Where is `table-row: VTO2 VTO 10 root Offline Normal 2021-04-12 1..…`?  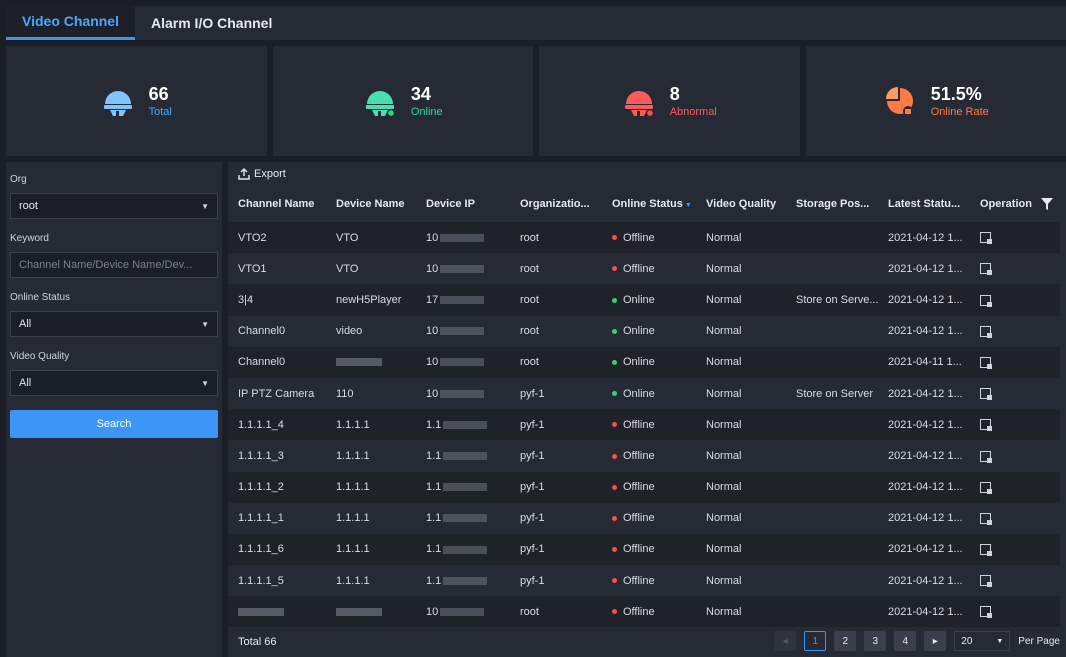 table-row: VTO2 VTO 10 root Offline Normal 2021-04-12 1..… is located at coordinates (644, 238).